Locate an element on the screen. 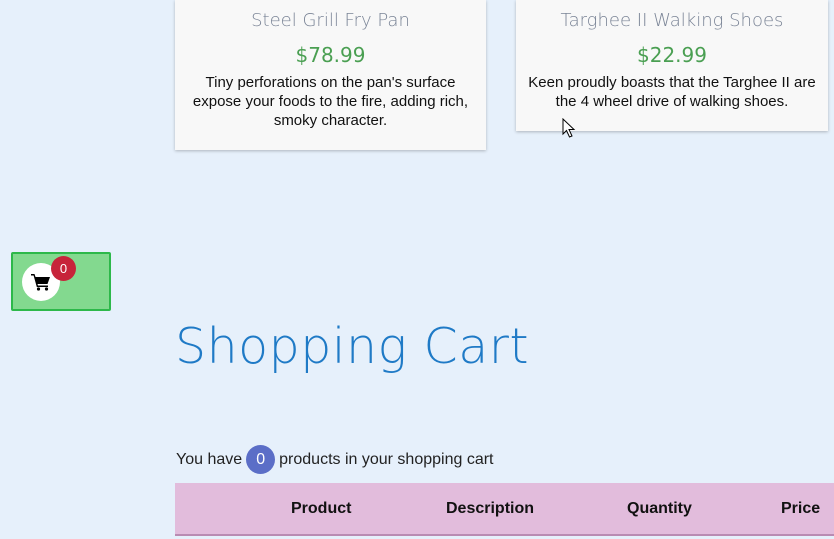 The image size is (834, 539). shopping-cart-icon is located at coordinates (40, 282).